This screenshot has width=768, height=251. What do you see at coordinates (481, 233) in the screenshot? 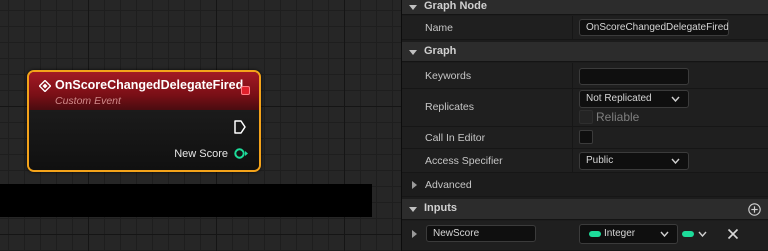
I see `param-name-input: NewScore` at bounding box center [481, 233].